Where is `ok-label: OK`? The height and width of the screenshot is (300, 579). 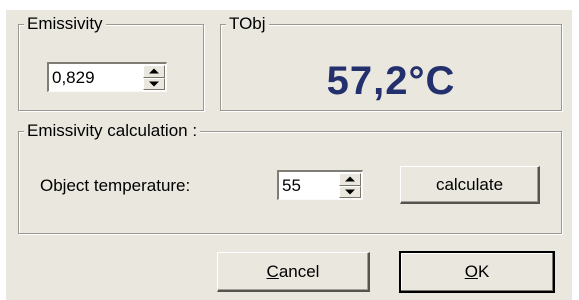 ok-label: OK is located at coordinates (477, 271).